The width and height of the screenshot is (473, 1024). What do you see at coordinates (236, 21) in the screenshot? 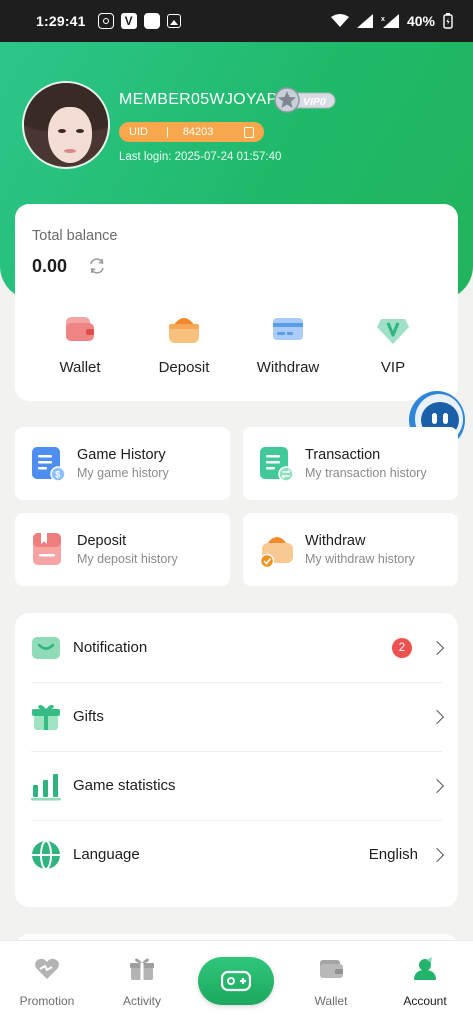
I see `status-bar: 1:29:41 V x 40%` at bounding box center [236, 21].